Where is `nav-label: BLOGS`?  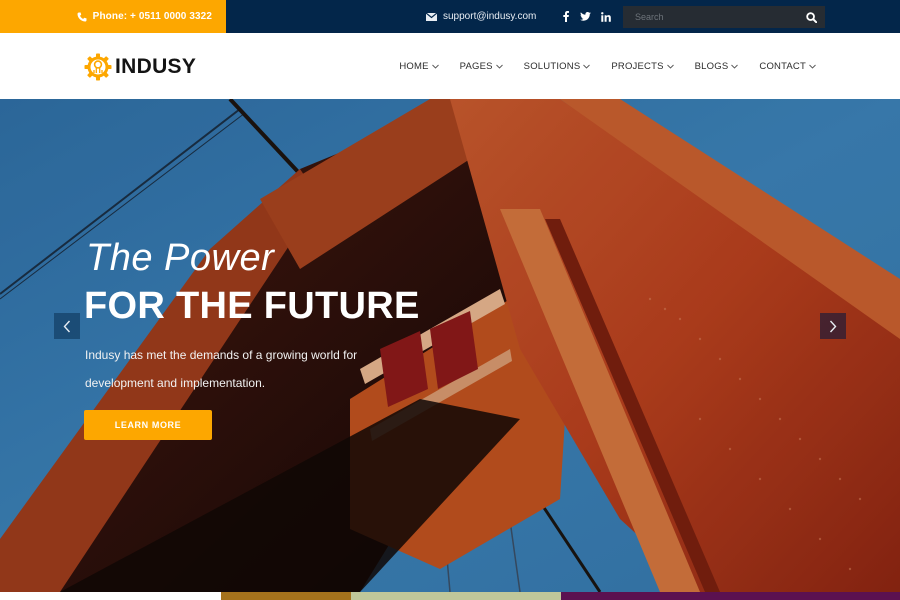
nav-label: BLOGS is located at coordinates (711, 66).